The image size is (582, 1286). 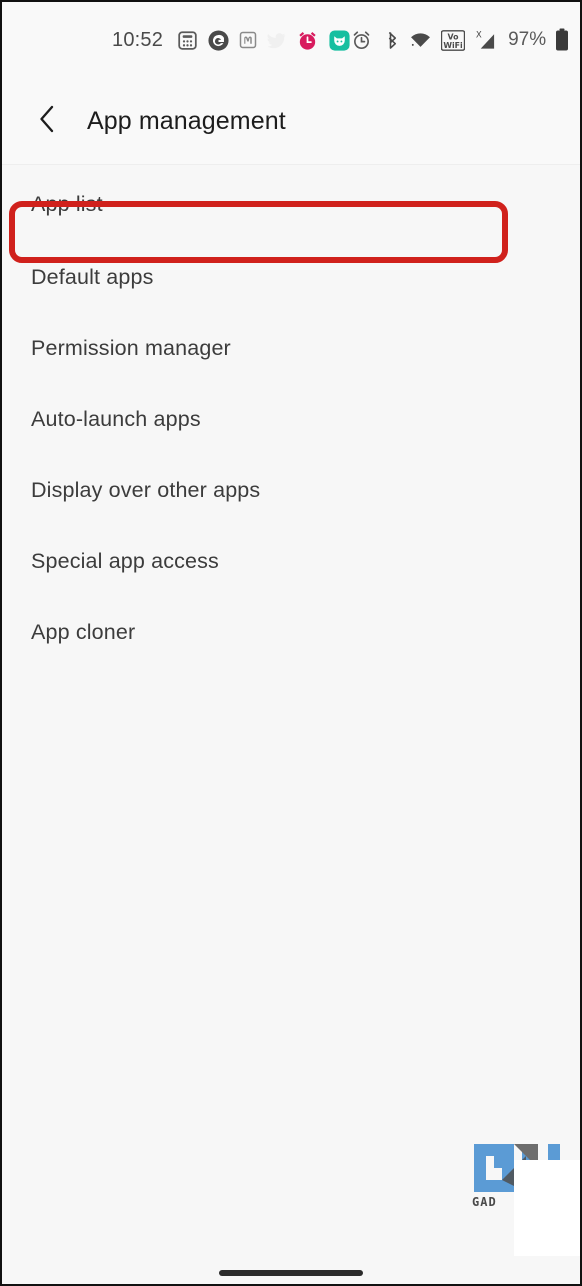 I want to click on watermark-cover-overlay, so click(x=547, y=1208).